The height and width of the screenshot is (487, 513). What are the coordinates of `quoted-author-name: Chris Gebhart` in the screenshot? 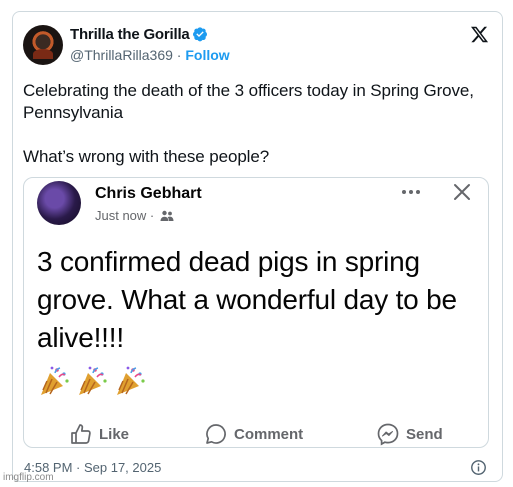 It's located at (148, 194).